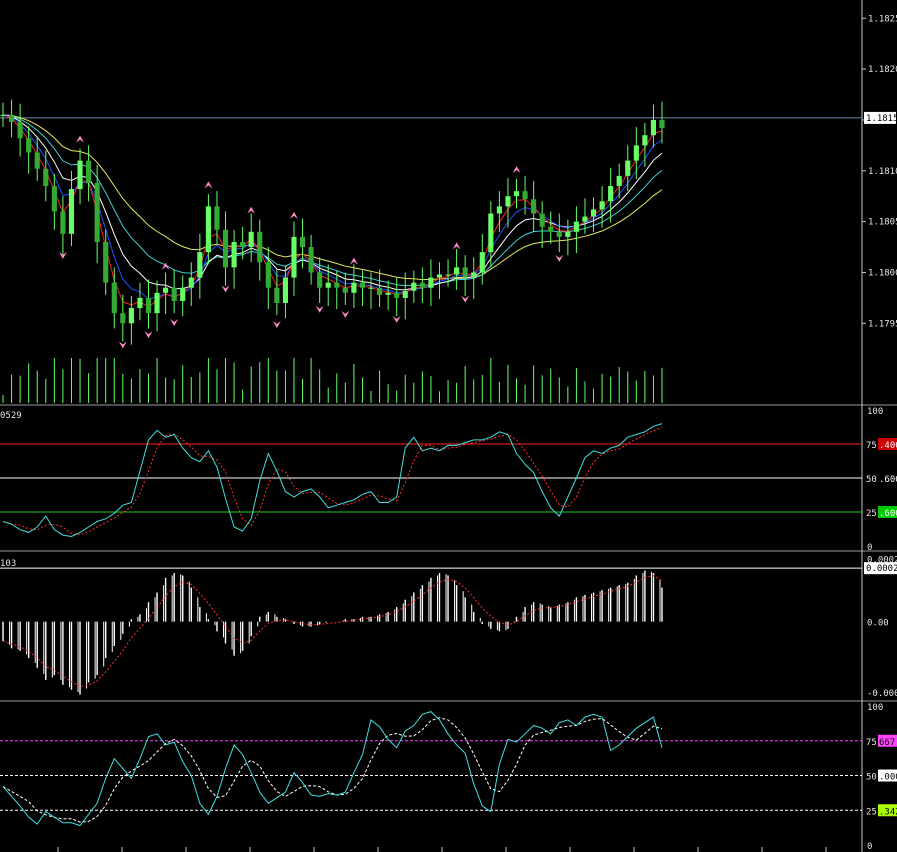  What do you see at coordinates (888, 514) in the screenshot?
I see `stoch-level-tag: .600` at bounding box center [888, 514].